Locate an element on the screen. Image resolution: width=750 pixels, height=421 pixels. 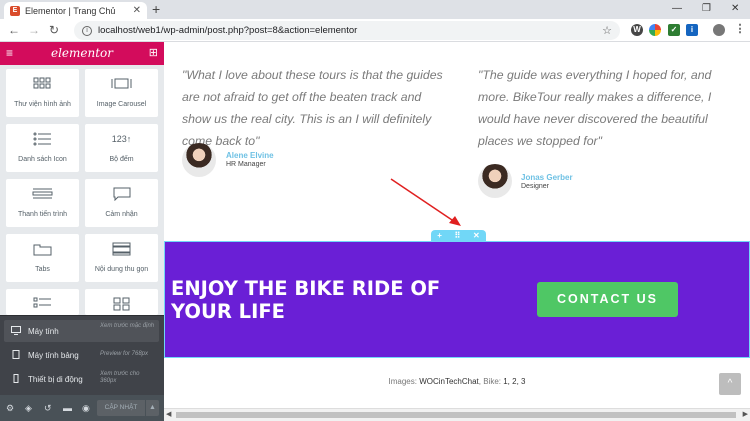
widget-testimonial: Cảm nhận is located at coordinates (121, 203).